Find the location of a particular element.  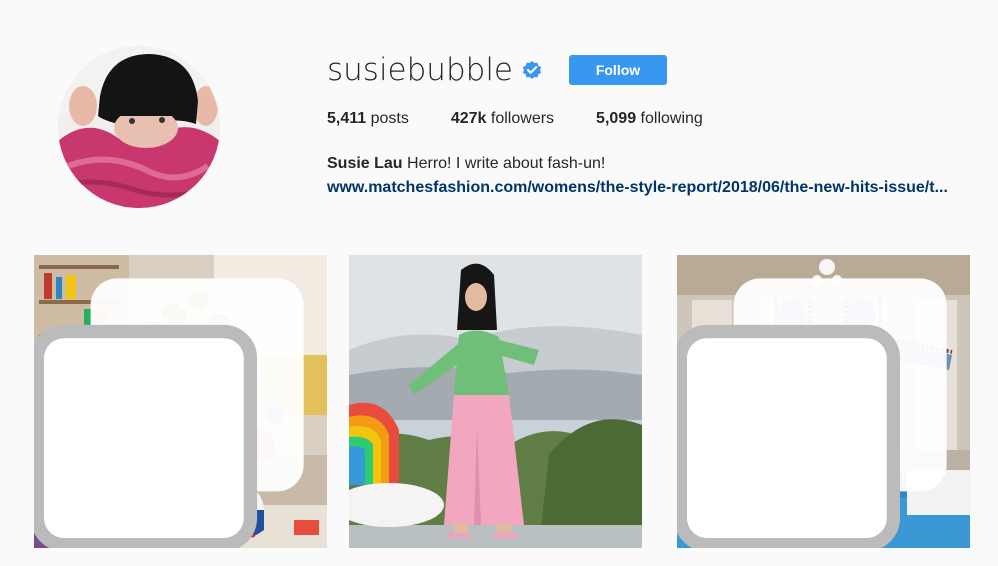

posts-label: posts is located at coordinates (389, 118).